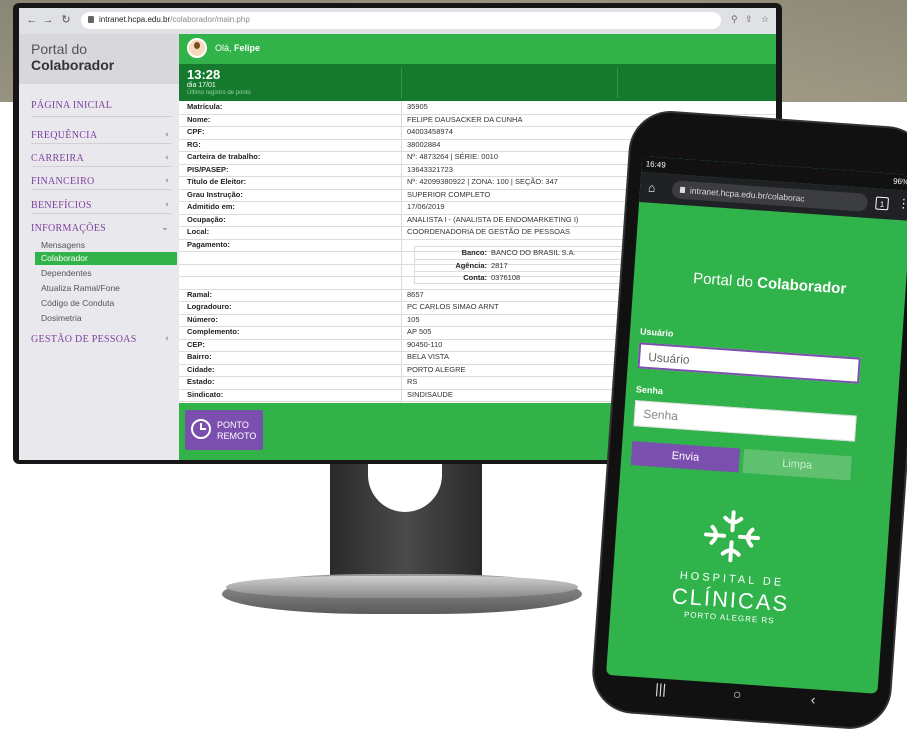 The width and height of the screenshot is (907, 735). What do you see at coordinates (202, 319) in the screenshot?
I see `row-label: Número:` at bounding box center [202, 319].